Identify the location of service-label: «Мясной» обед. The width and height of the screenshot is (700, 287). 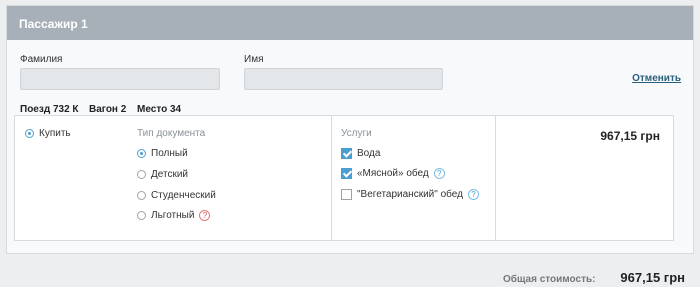
(393, 173).